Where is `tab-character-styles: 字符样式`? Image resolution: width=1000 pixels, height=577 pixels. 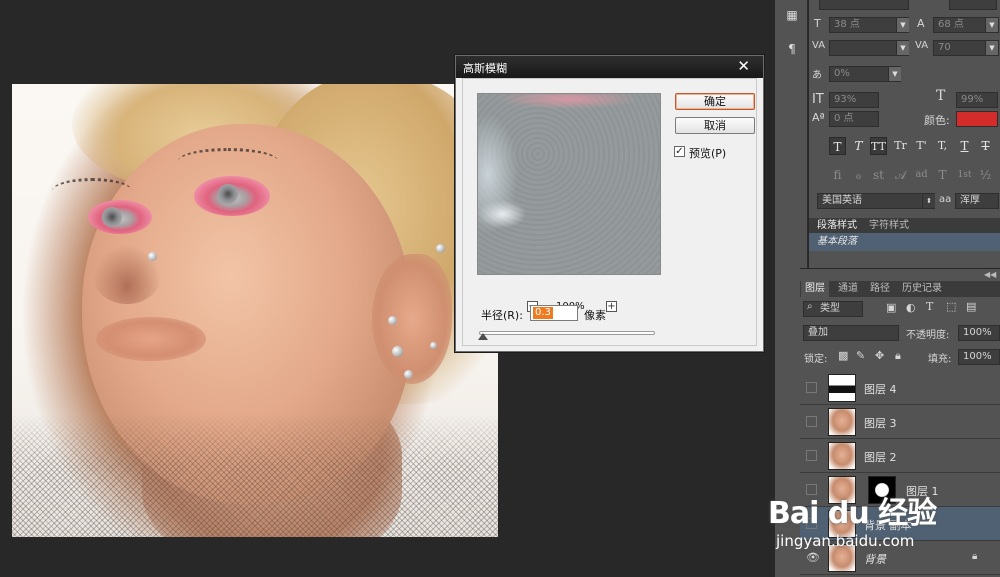
tab-character-styles: 字符样式 is located at coordinates (889, 225).